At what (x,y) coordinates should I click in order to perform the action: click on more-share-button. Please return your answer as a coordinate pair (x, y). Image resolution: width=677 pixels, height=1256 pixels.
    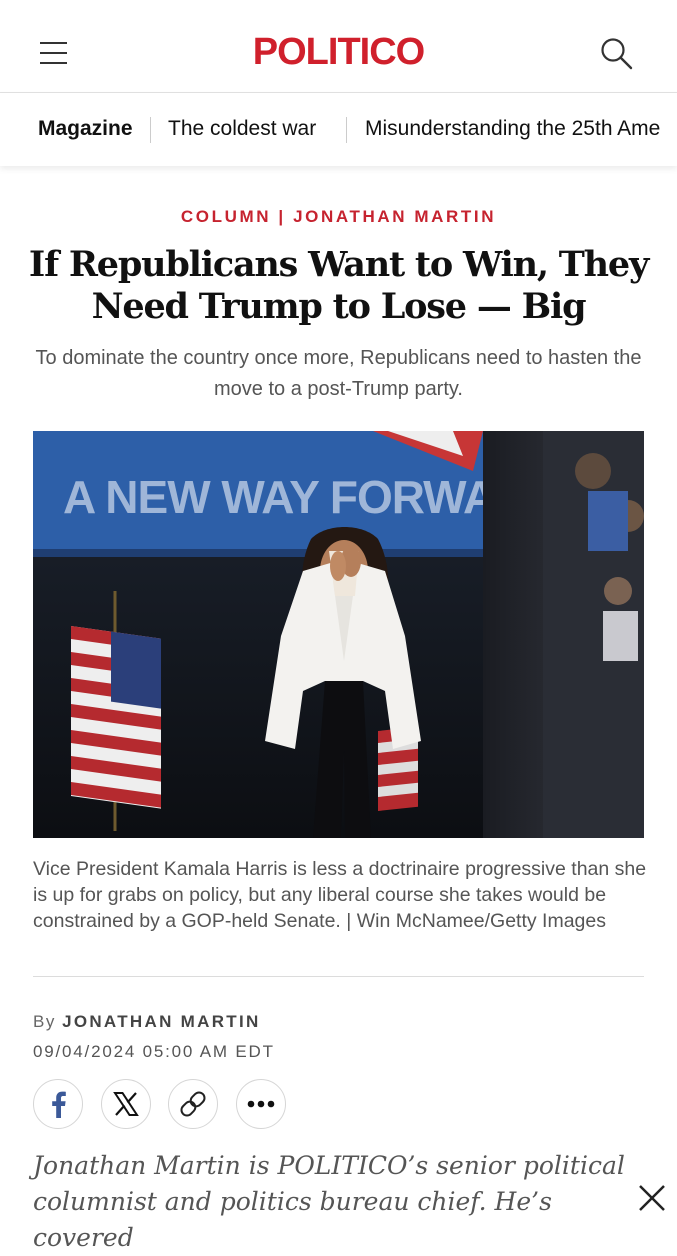
    Looking at the image, I should click on (261, 1104).